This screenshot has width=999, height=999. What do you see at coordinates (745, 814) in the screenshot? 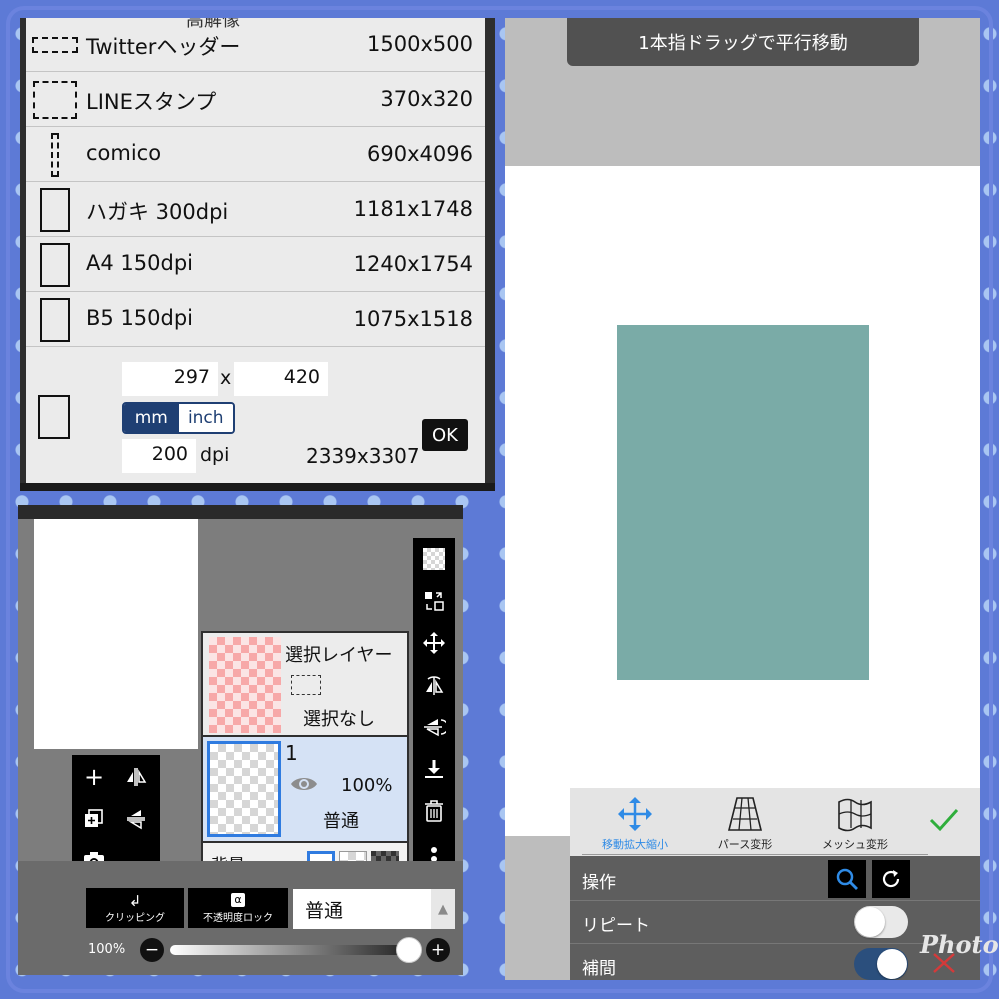
I see `perspective-grid-icon` at bounding box center [745, 814].